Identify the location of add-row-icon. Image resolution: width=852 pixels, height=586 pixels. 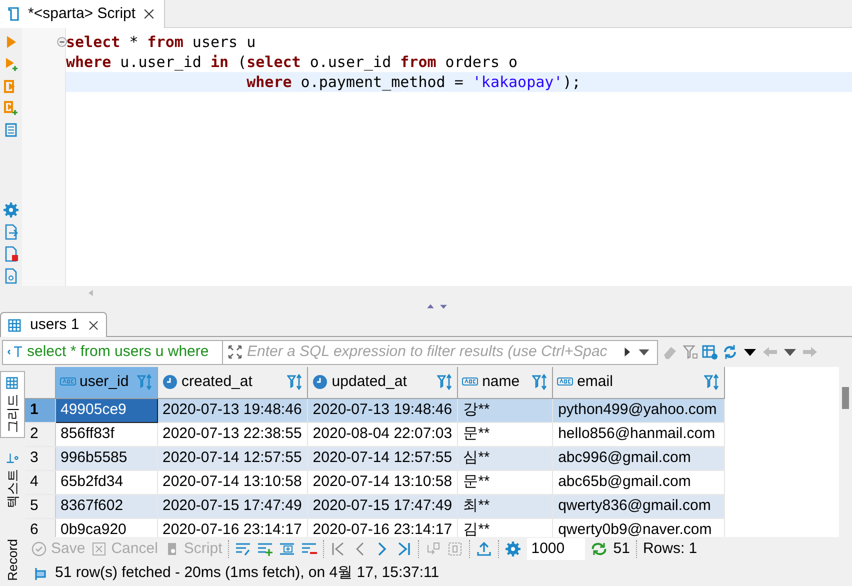
(265, 549).